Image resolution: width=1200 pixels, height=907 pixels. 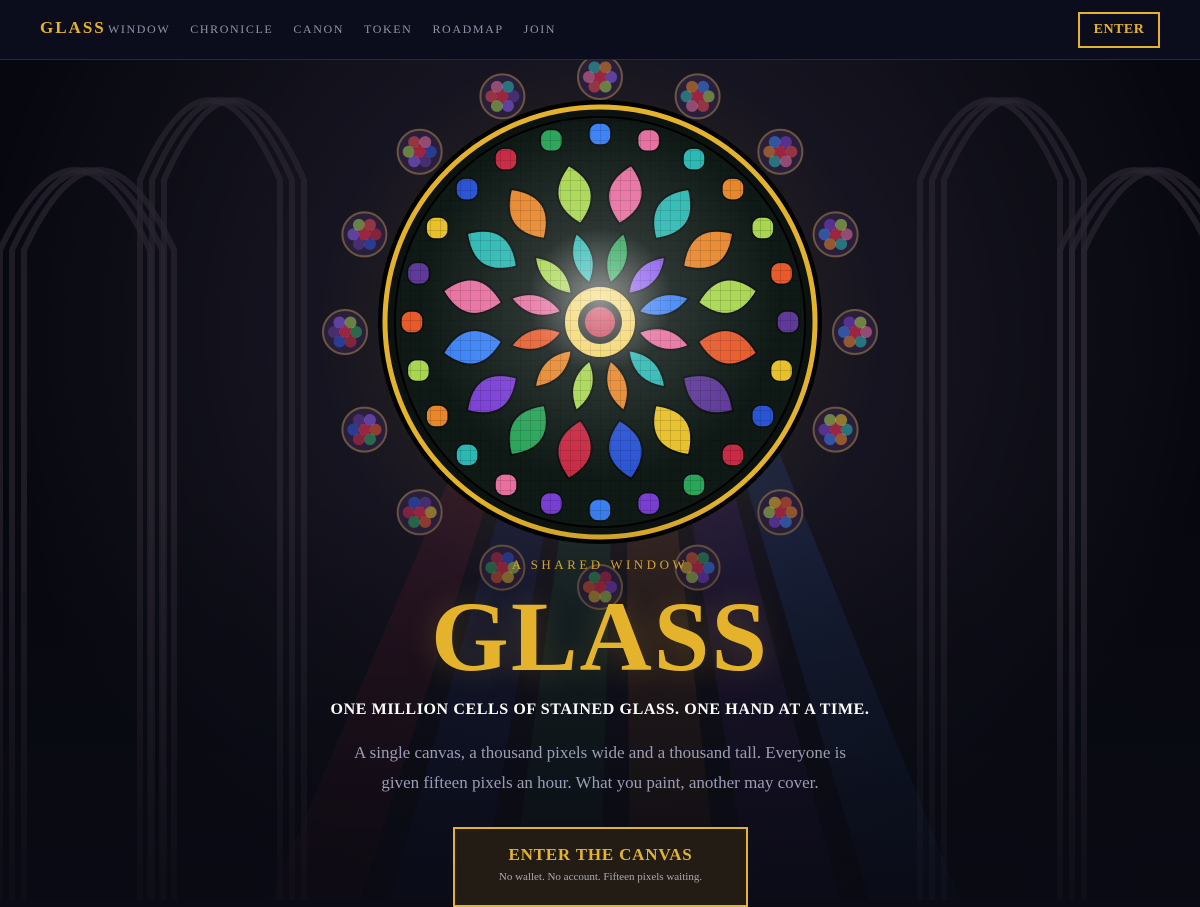 What do you see at coordinates (318, 29) in the screenshot?
I see `nav-link-canon: CANON` at bounding box center [318, 29].